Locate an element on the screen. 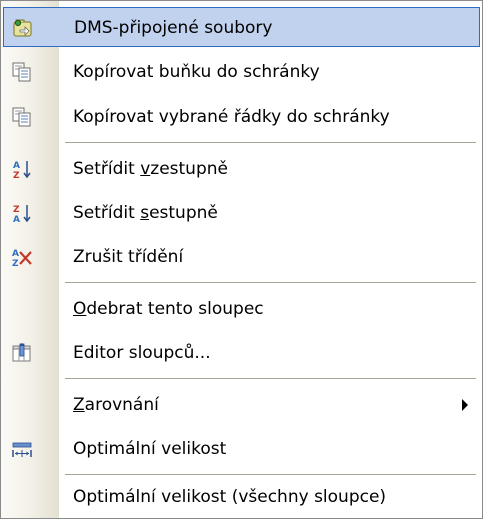  column-editor-icon is located at coordinates (22, 353).